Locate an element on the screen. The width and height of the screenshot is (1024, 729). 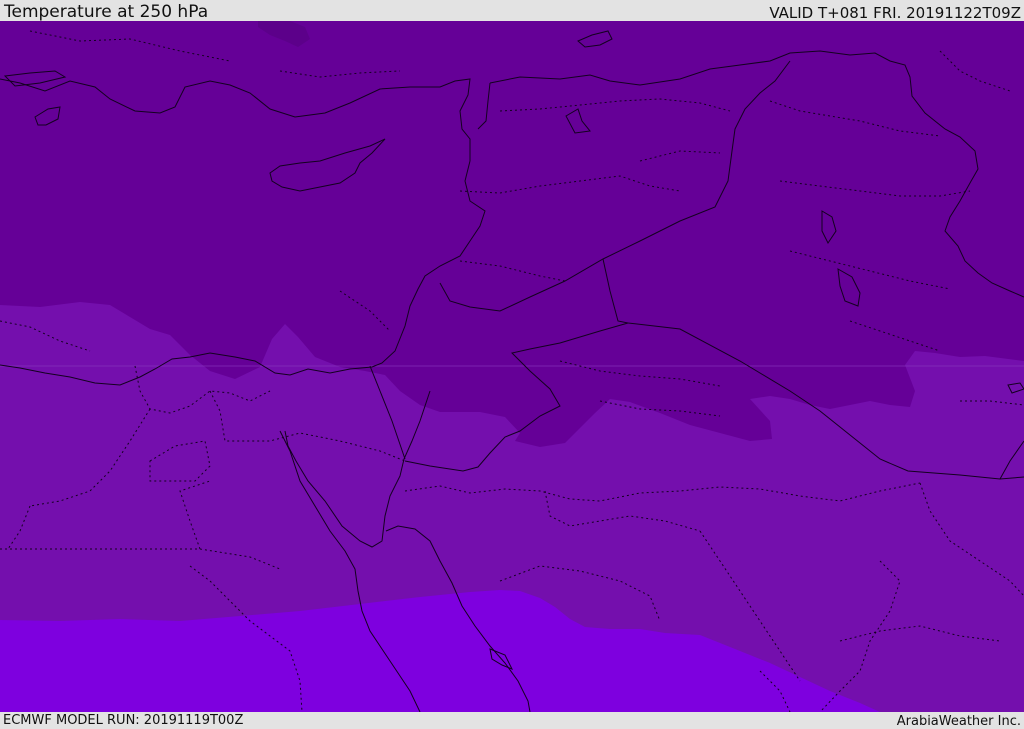
map-title: Temperature at 250 hPa is located at coordinates (106, 12).